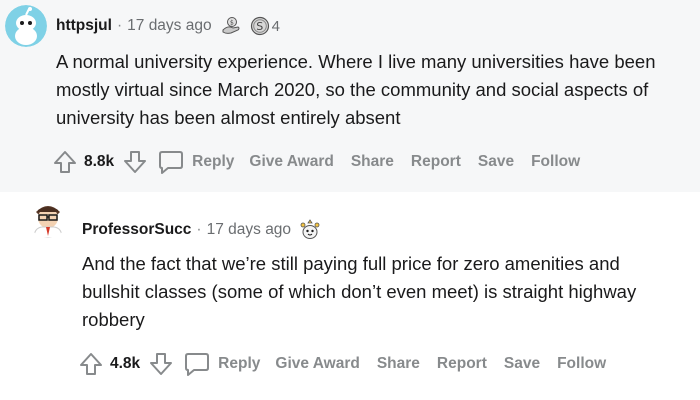 This screenshot has width=700, height=400. I want to click on silver-coin-award-icon: S, so click(260, 26).